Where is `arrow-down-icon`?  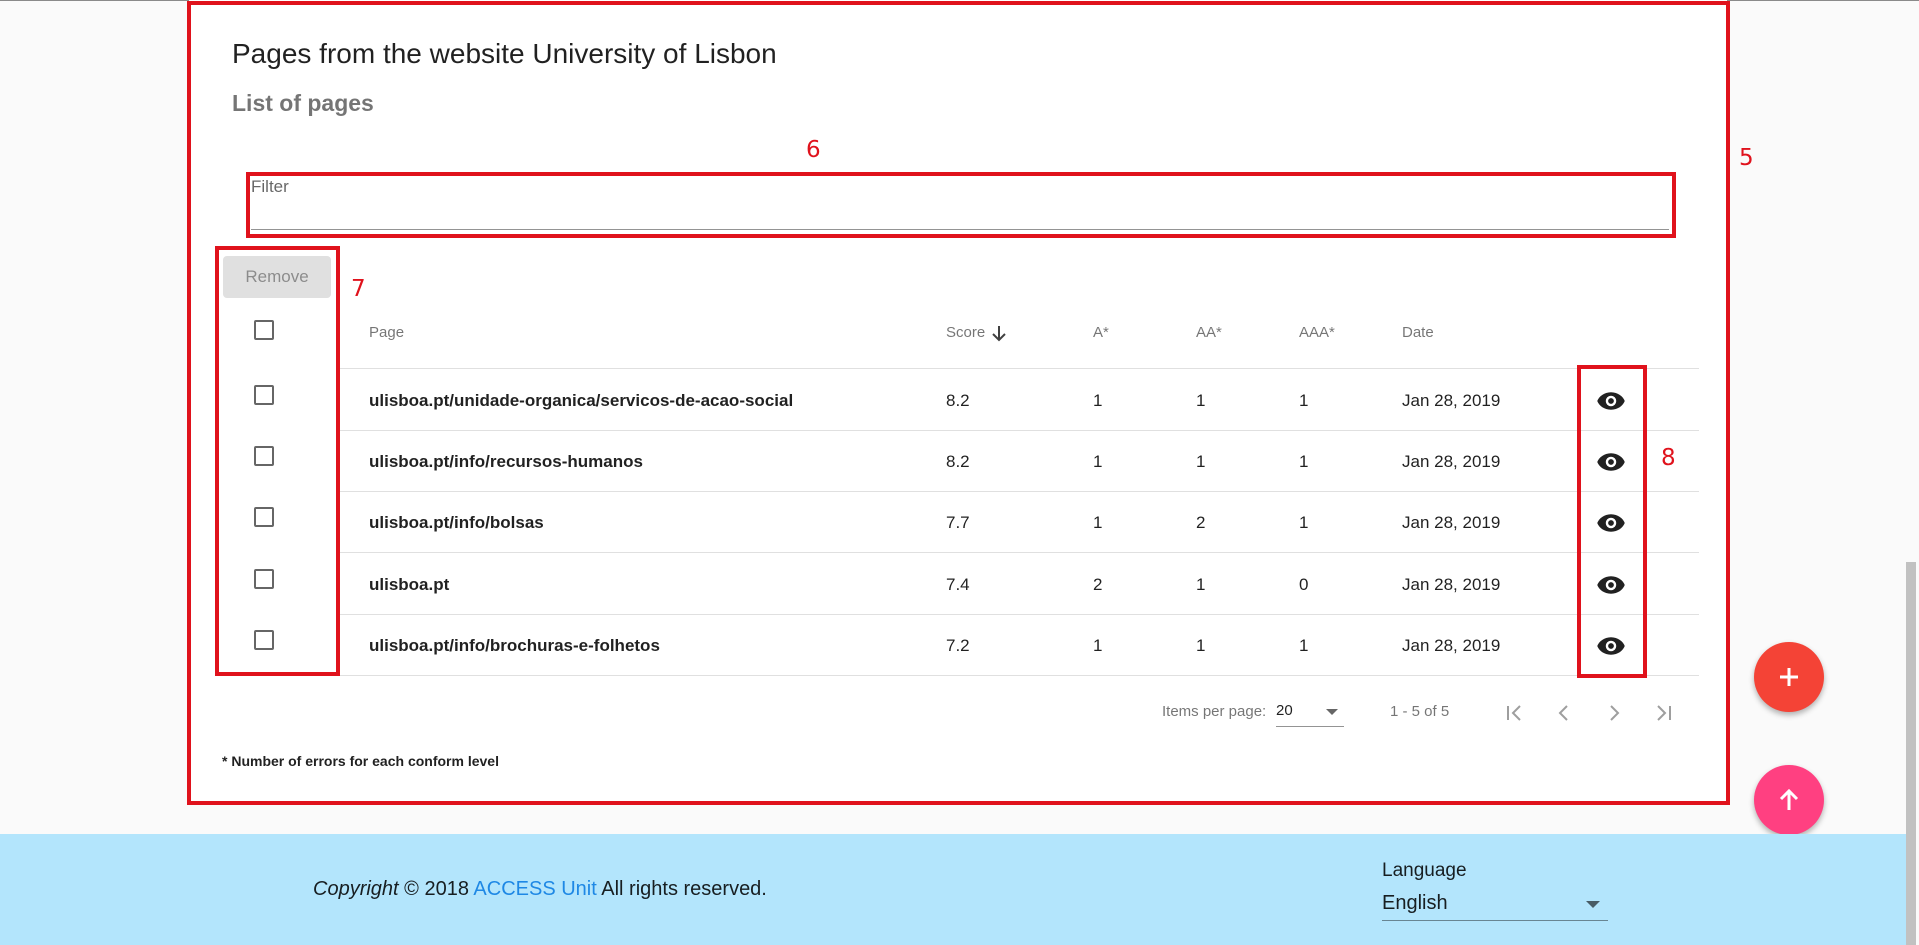
arrow-down-icon is located at coordinates (999, 334).